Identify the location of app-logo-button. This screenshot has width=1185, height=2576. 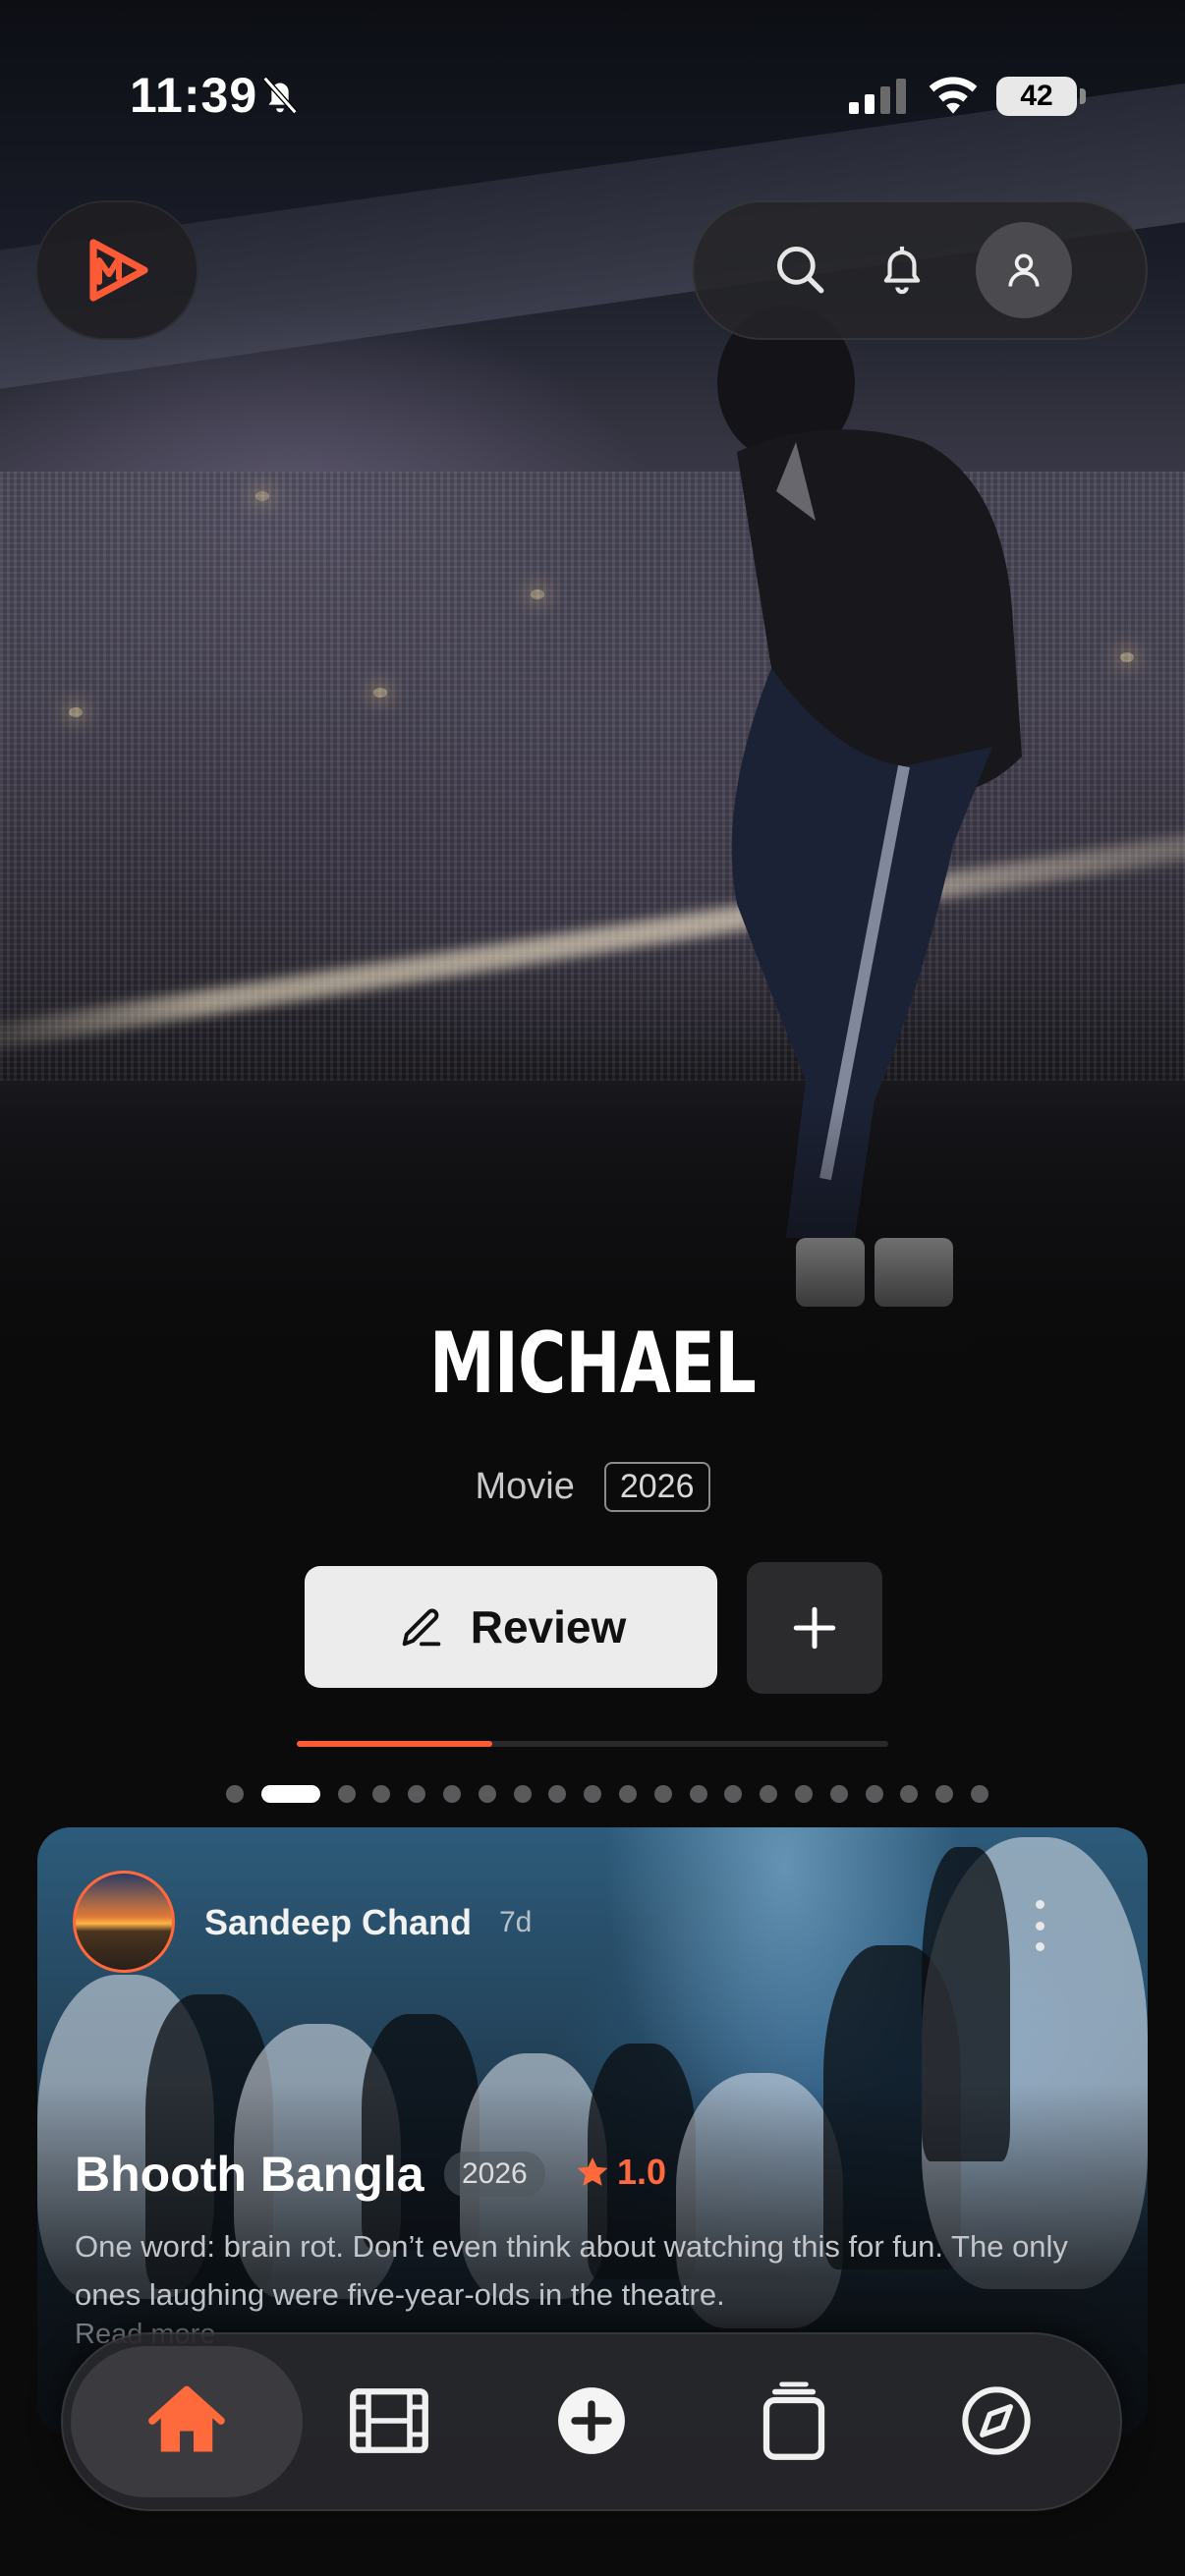
(117, 270).